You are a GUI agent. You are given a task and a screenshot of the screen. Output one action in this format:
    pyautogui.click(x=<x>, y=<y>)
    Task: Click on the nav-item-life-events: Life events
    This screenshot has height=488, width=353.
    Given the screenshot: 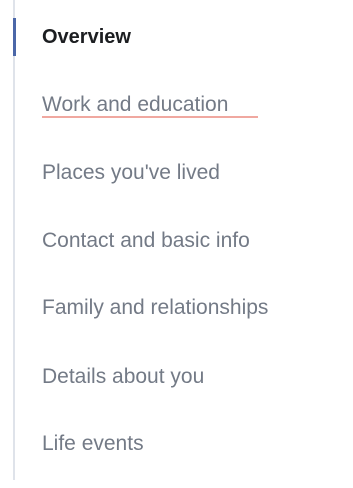 What is the action you would take?
    pyautogui.click(x=93, y=444)
    